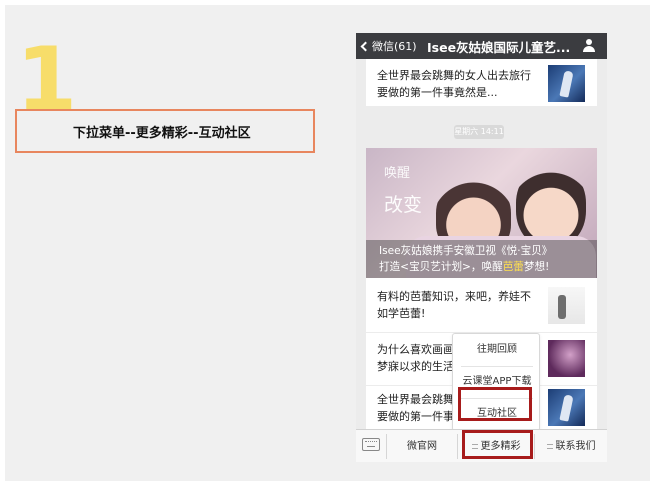  What do you see at coordinates (403, 205) in the screenshot?
I see `banner-logo-bottom: 改变` at bounding box center [403, 205].